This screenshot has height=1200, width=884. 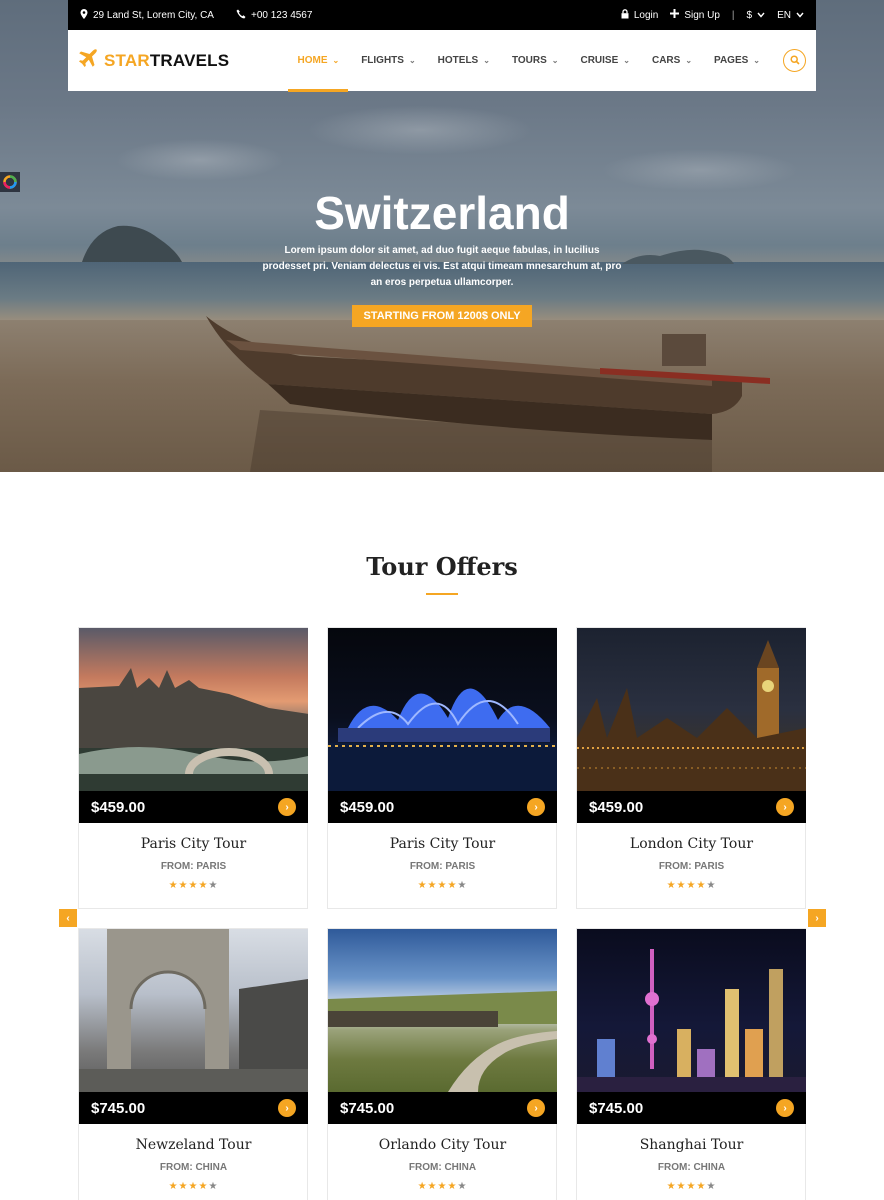 What do you see at coordinates (794, 60) in the screenshot?
I see `search-button` at bounding box center [794, 60].